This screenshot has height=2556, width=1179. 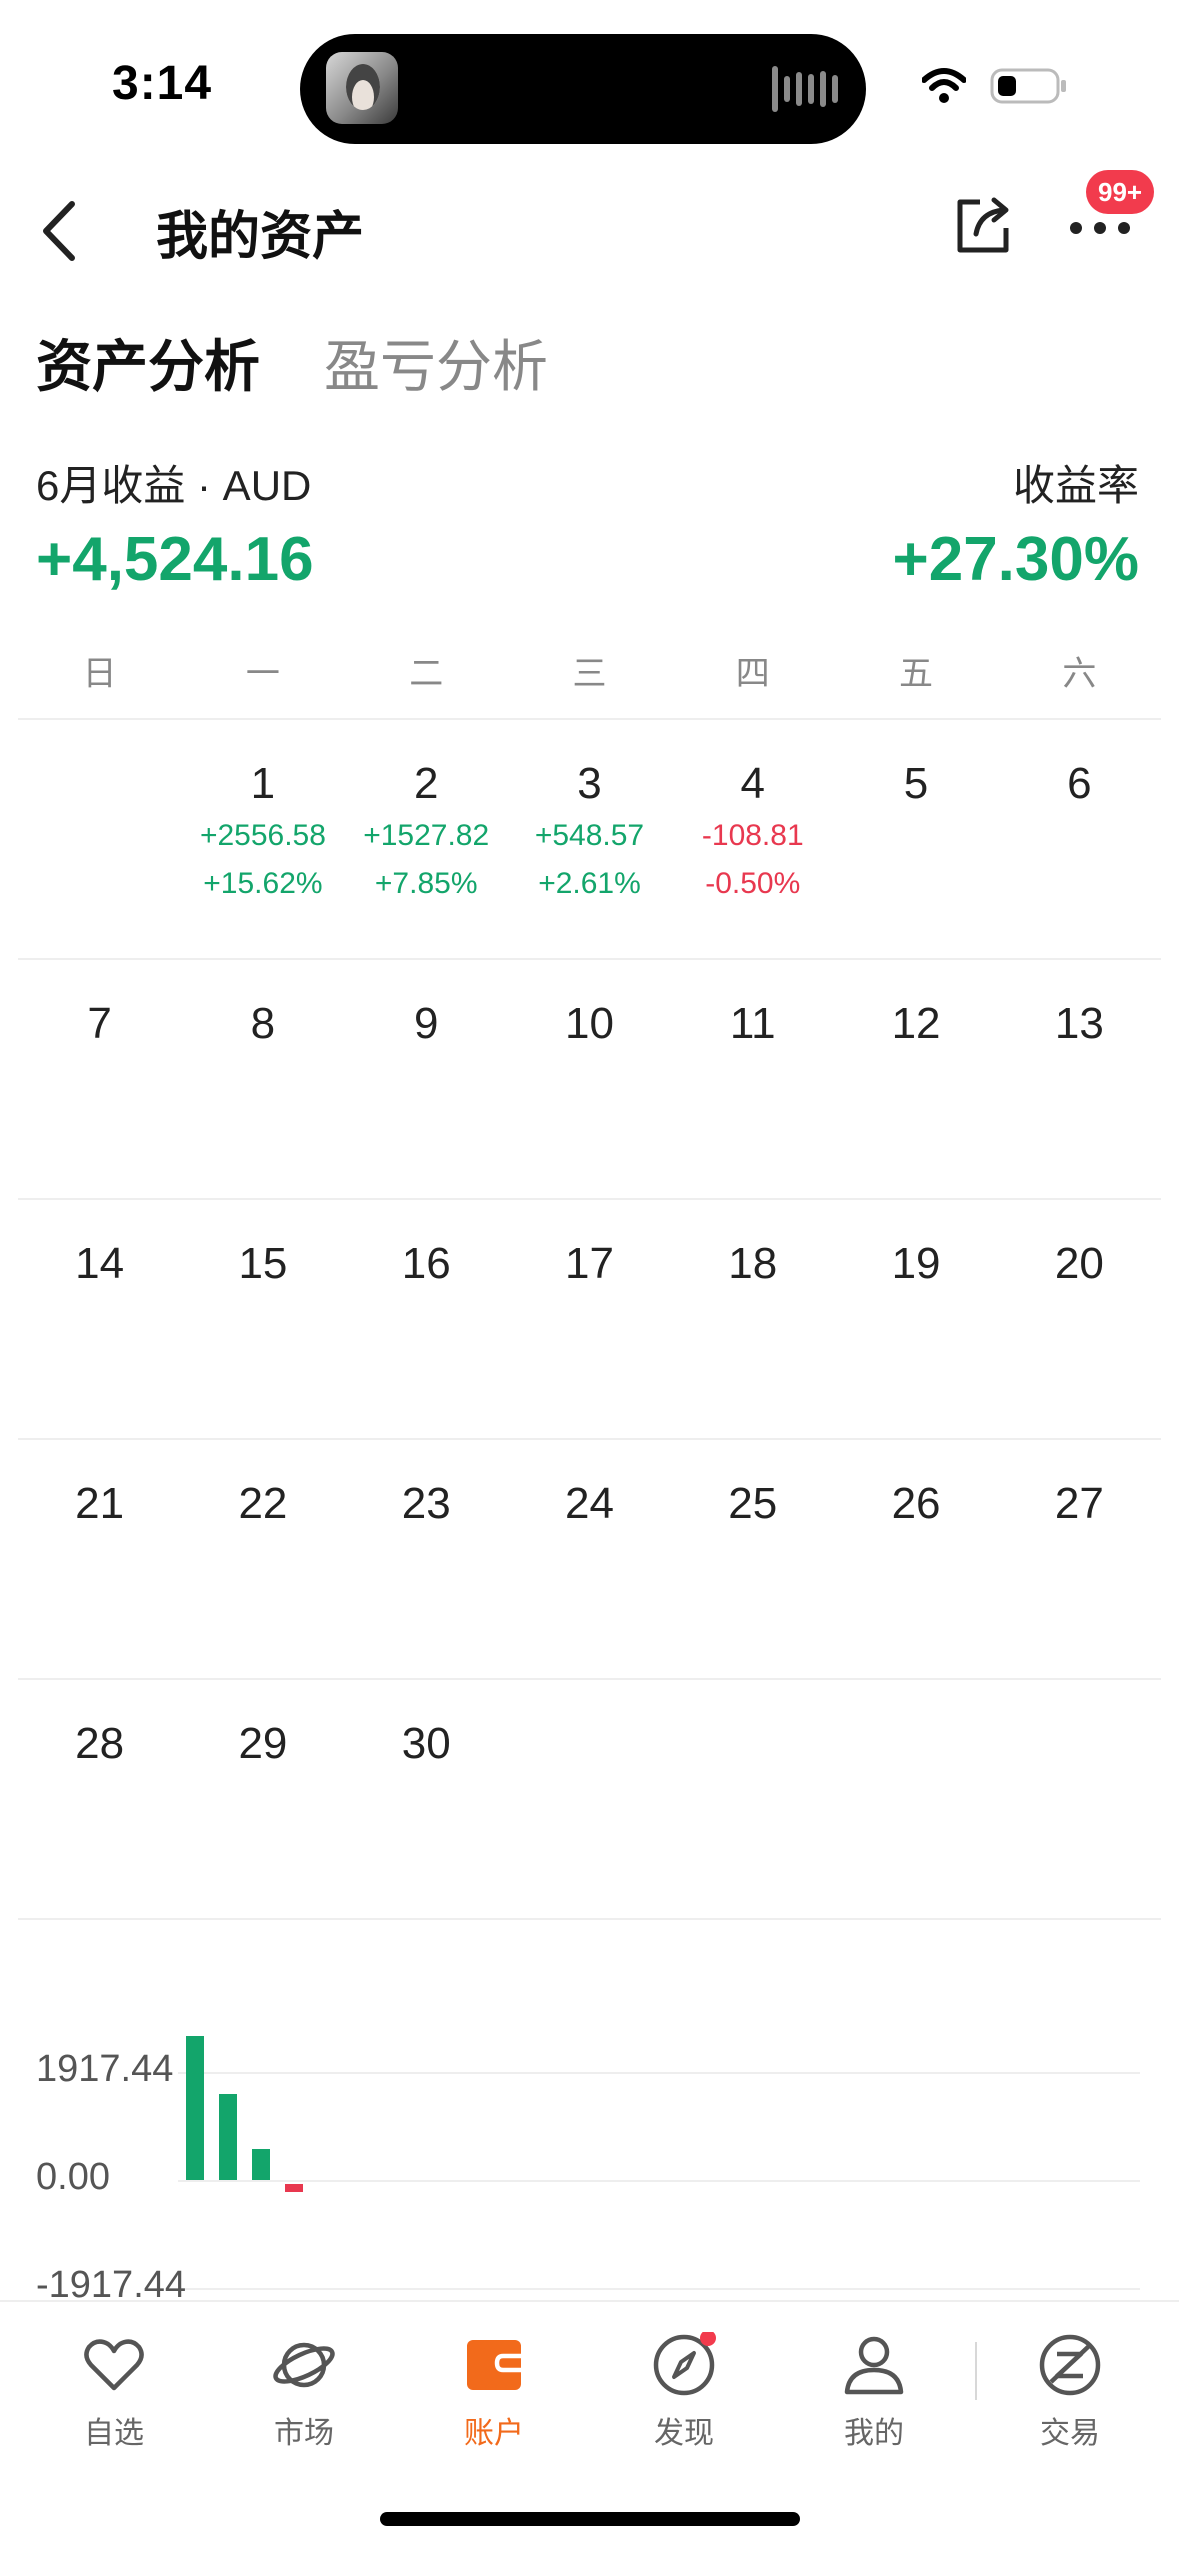 What do you see at coordinates (105, 2069) in the screenshot?
I see `y-tick-label: 1917.44` at bounding box center [105, 2069].